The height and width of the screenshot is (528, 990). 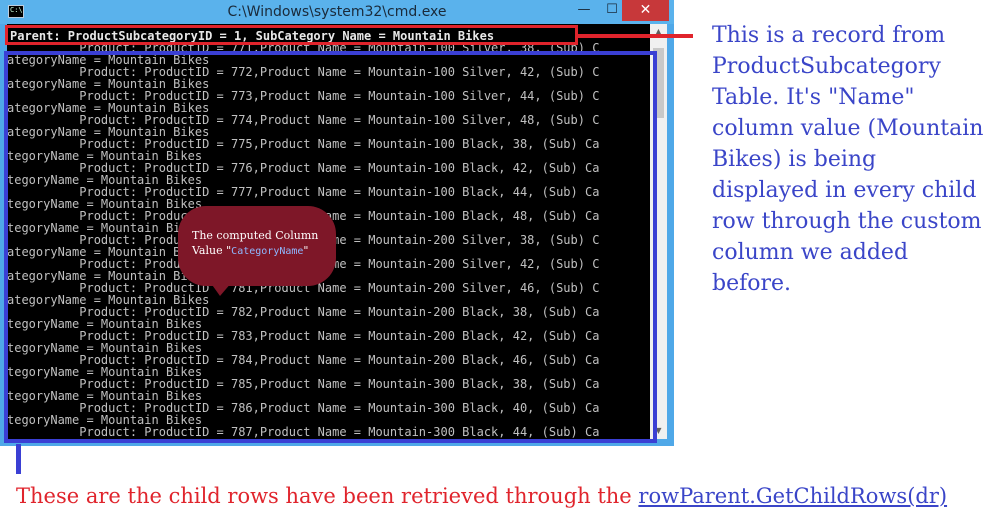 I want to click on title-bar: C:\Windows\system32\cmd.exe — ☐ ✕, so click(x=337, y=12).